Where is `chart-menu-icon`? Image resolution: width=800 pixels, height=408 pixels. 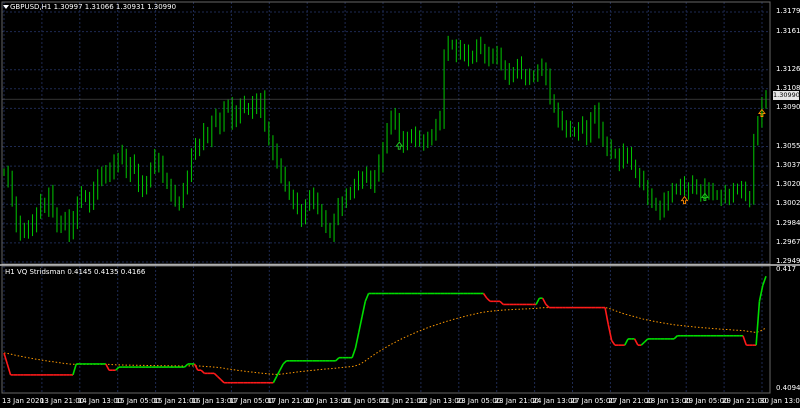
chart-menu-icon is located at coordinates (6, 7).